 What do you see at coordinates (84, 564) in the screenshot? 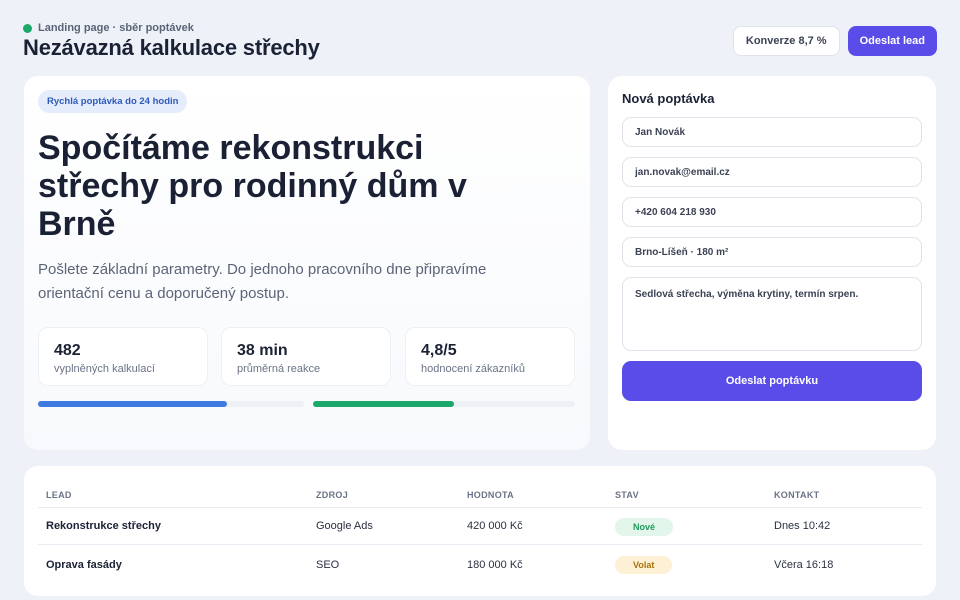
I see `lead-name: Oprava fasády` at bounding box center [84, 564].